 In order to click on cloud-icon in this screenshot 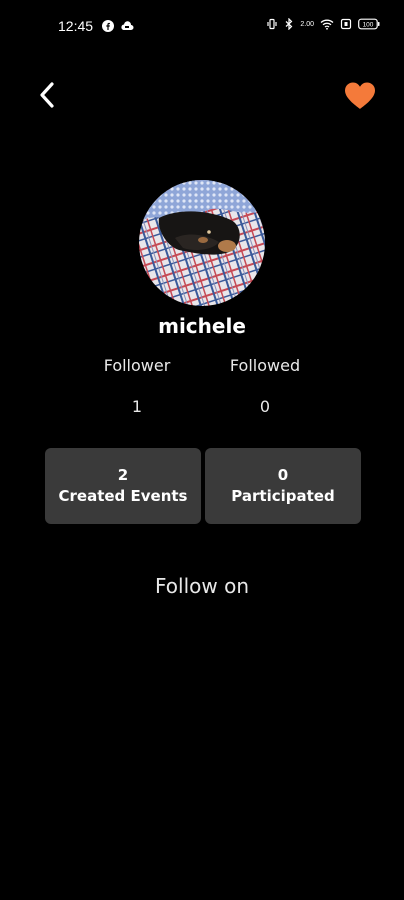, I will do `click(127, 25)`.